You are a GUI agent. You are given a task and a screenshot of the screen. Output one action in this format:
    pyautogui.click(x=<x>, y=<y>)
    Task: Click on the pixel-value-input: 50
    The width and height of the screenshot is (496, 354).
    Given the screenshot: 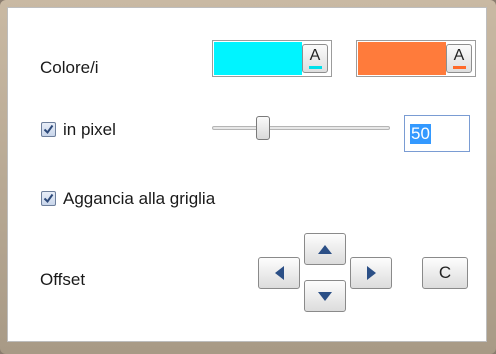 What is the action you would take?
    pyautogui.click(x=437, y=133)
    